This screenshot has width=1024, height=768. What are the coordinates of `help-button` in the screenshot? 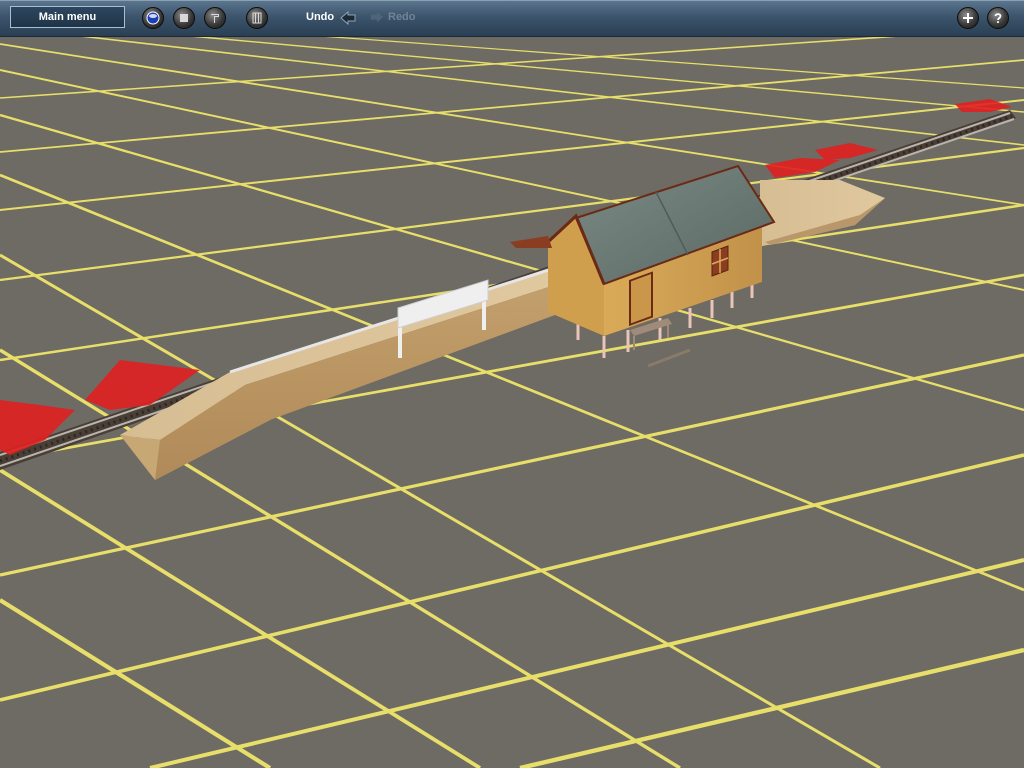 It's located at (998, 18).